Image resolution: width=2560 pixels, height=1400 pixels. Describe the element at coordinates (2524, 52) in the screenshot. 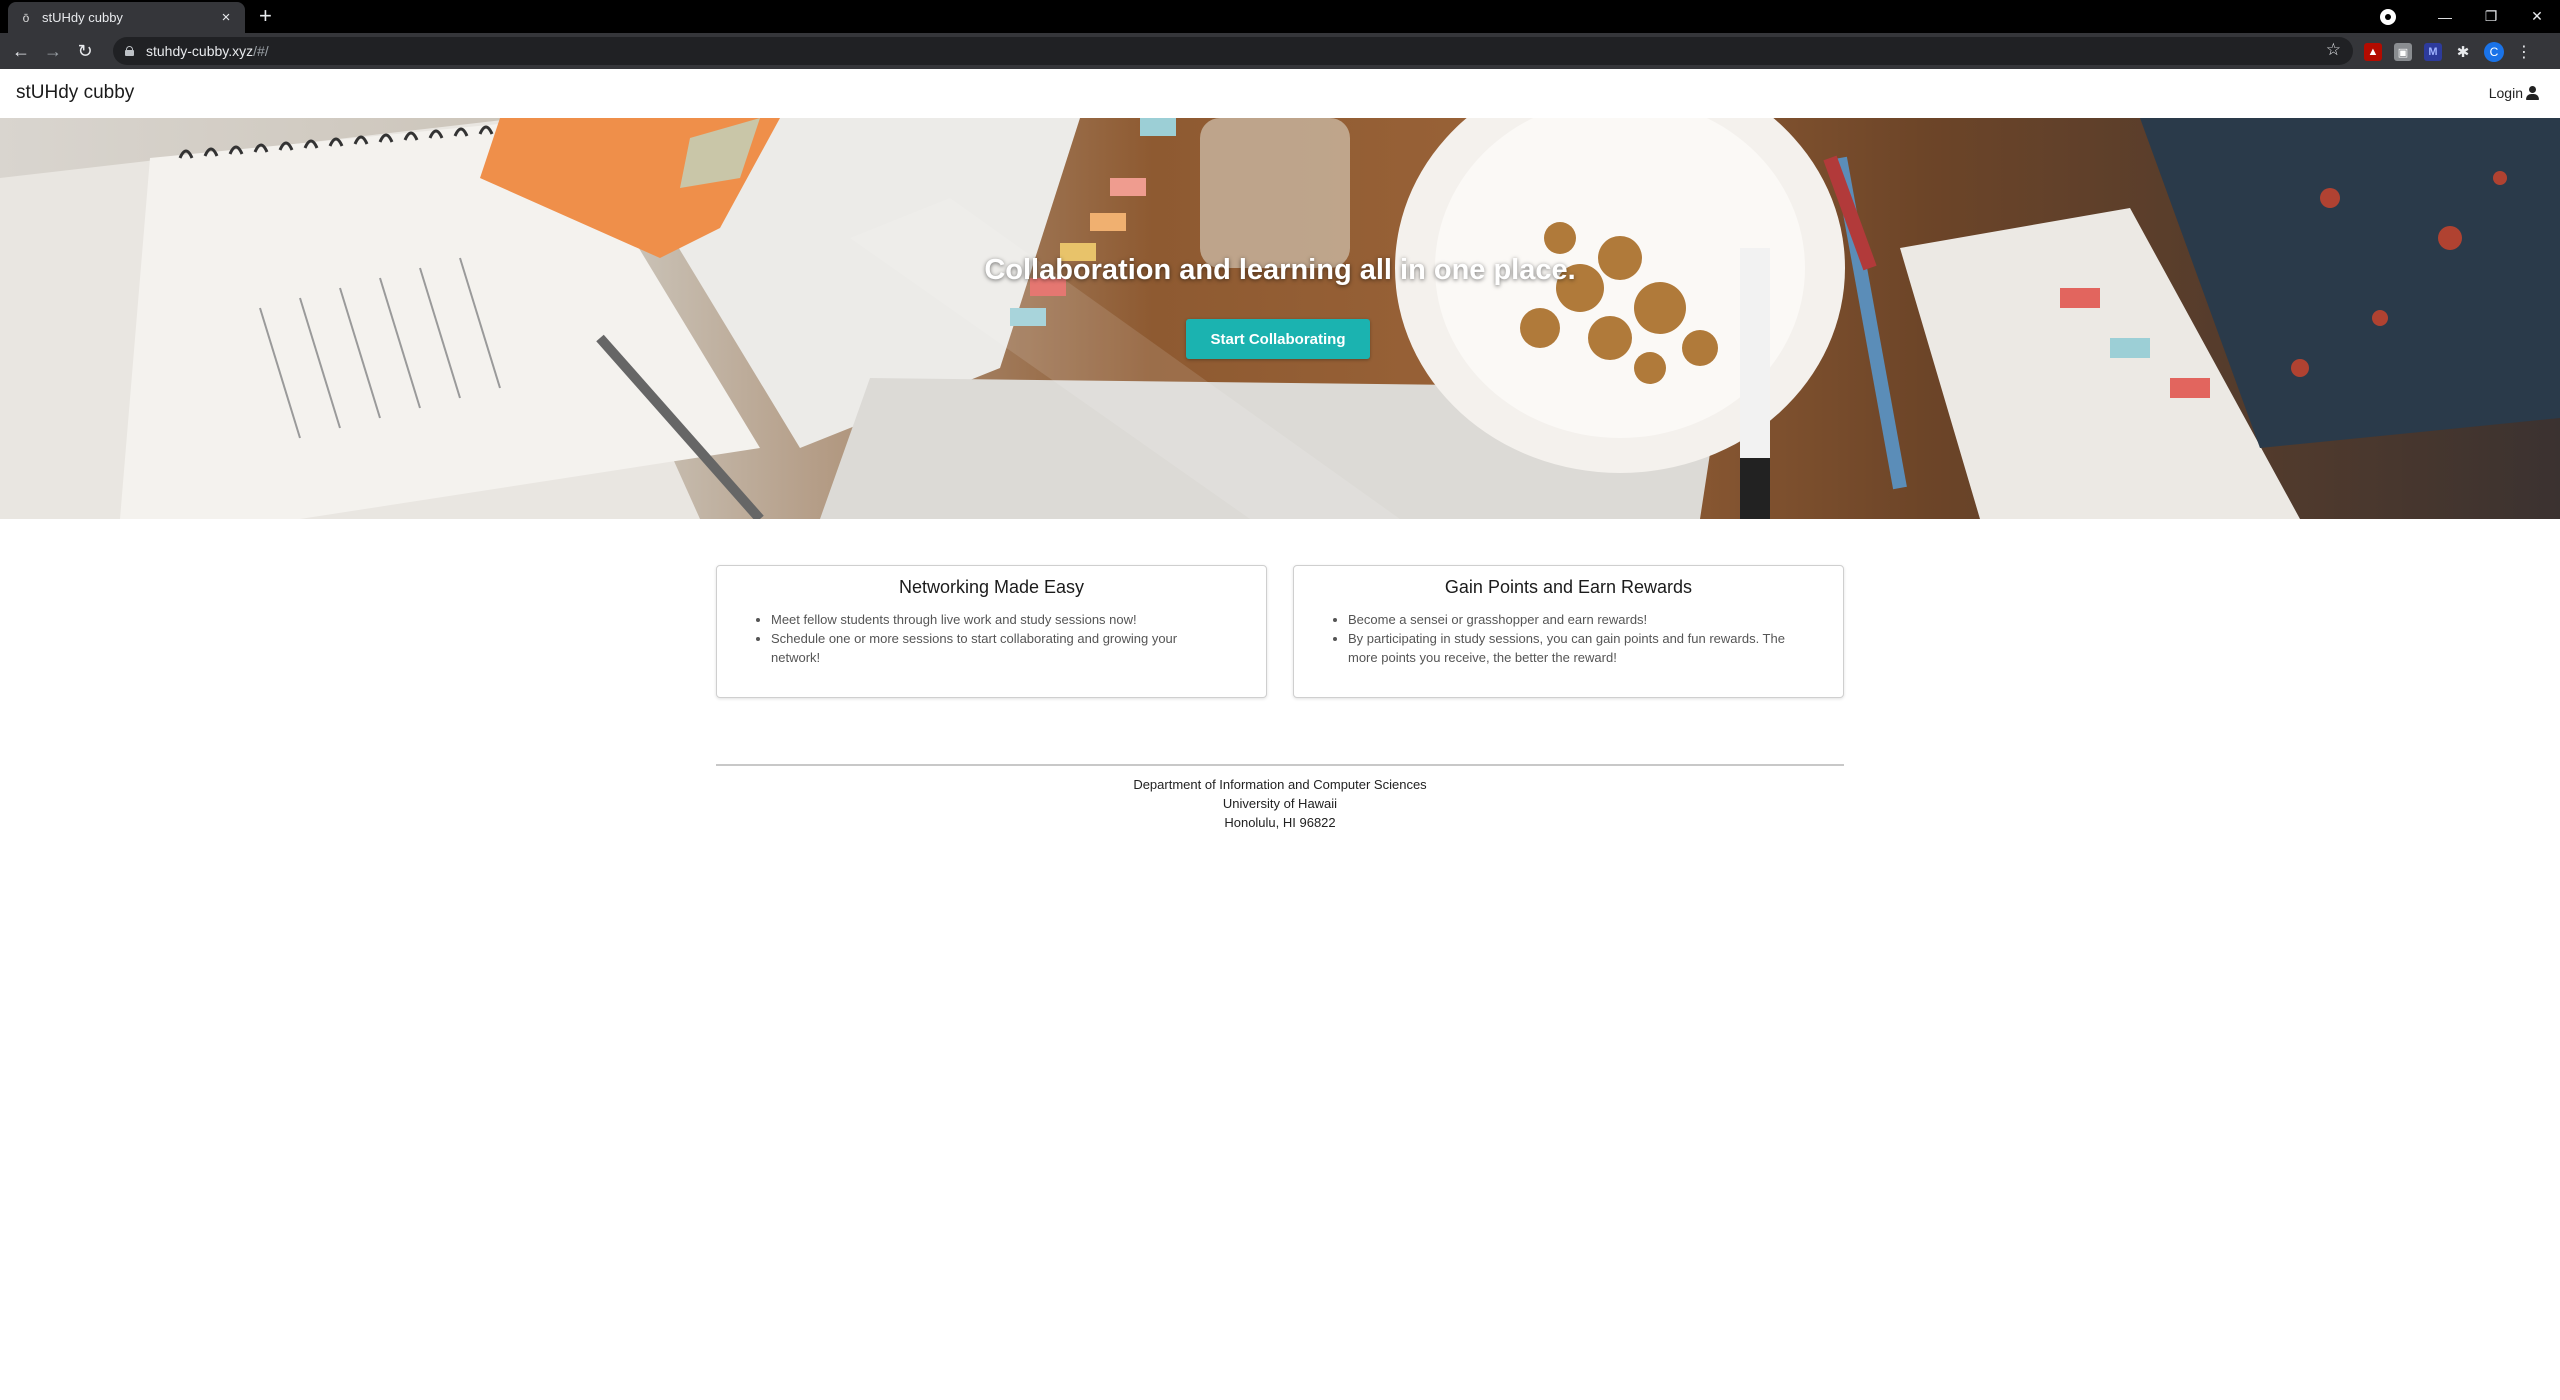

I see `browser-menu-icon: ⋮` at that location.